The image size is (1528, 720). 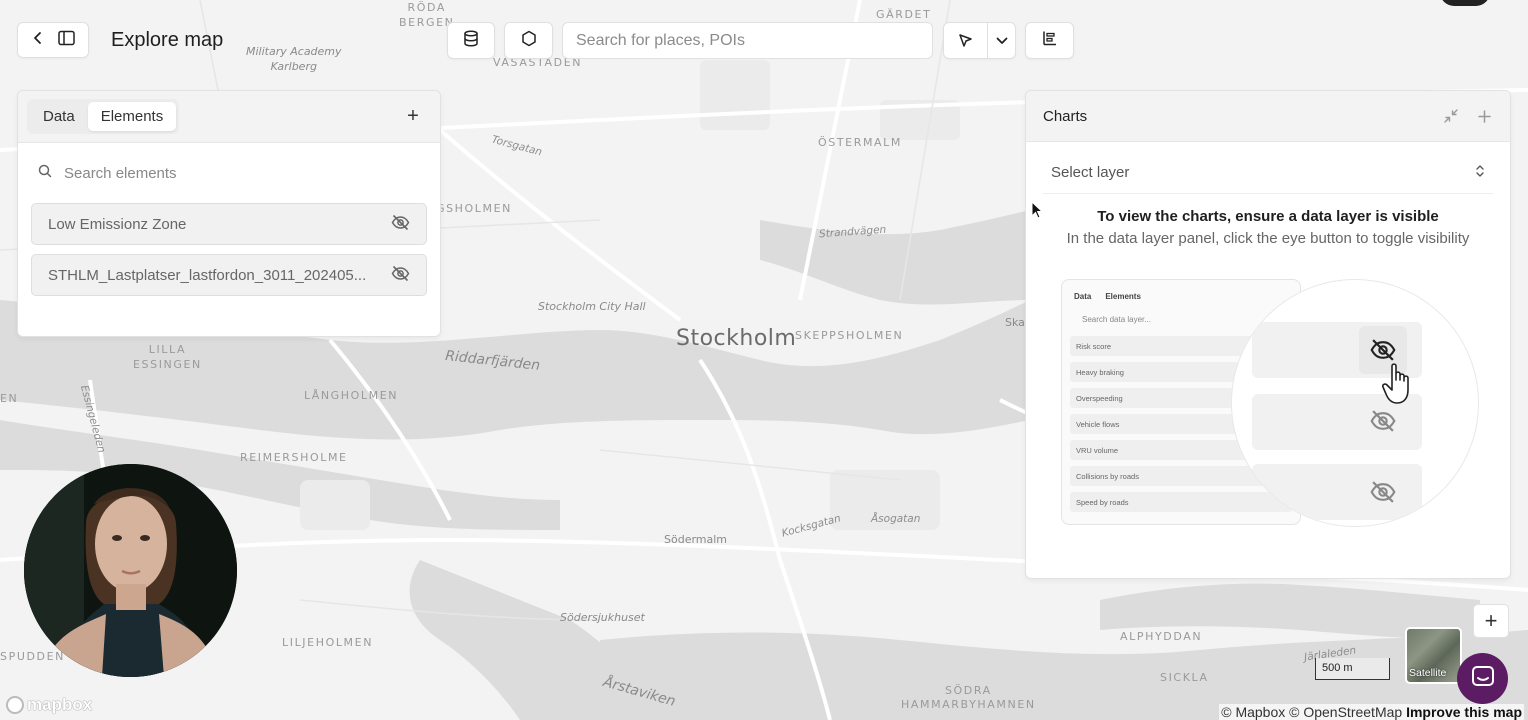 What do you see at coordinates (1352, 669) in the screenshot?
I see `scale-bar: 500 m` at bounding box center [1352, 669].